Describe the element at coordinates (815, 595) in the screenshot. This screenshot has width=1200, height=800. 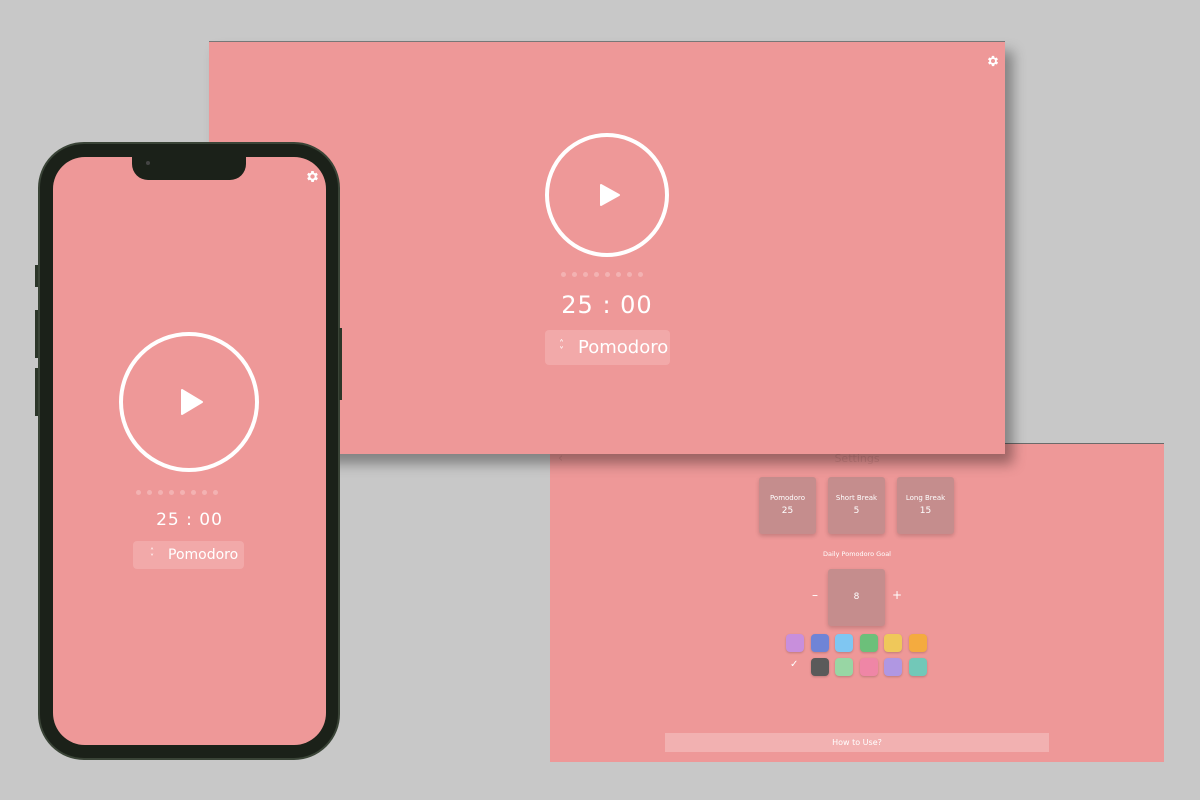
I see `goal-decrement-button: –` at that location.